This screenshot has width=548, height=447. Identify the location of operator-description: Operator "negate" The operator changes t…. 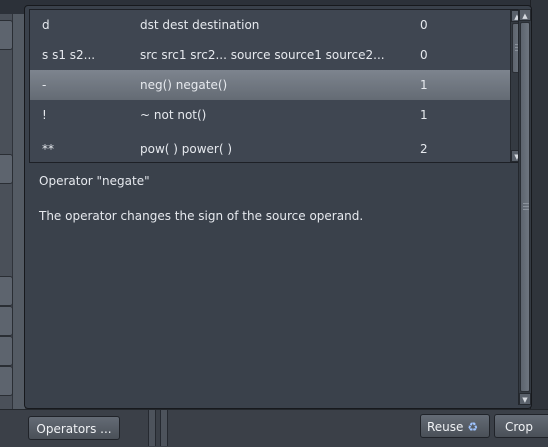
(274, 198).